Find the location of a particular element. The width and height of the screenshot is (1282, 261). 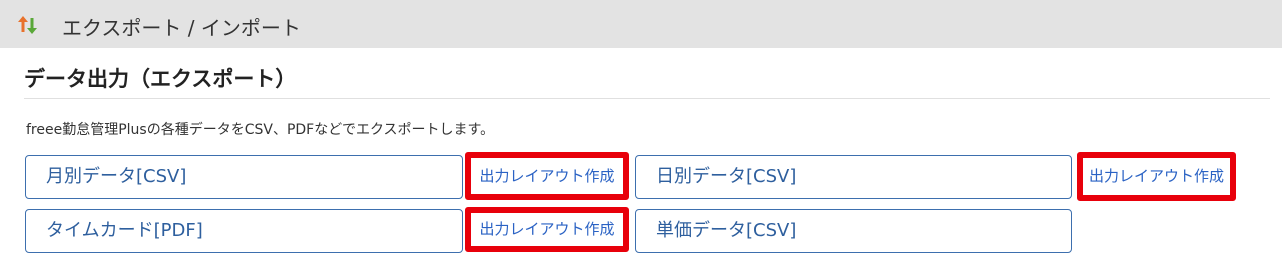

monthly-data-layout-link: 出力レイアウト作成 is located at coordinates (547, 176).